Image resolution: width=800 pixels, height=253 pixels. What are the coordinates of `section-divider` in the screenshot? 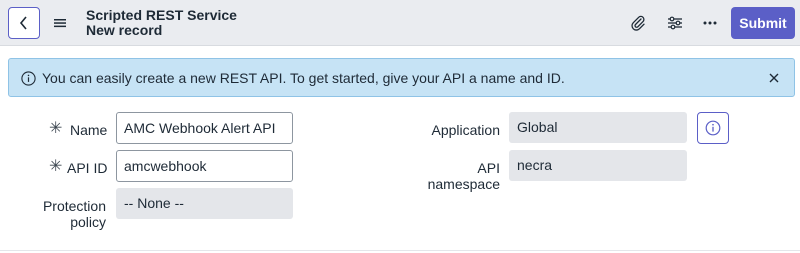 It's located at (400, 250).